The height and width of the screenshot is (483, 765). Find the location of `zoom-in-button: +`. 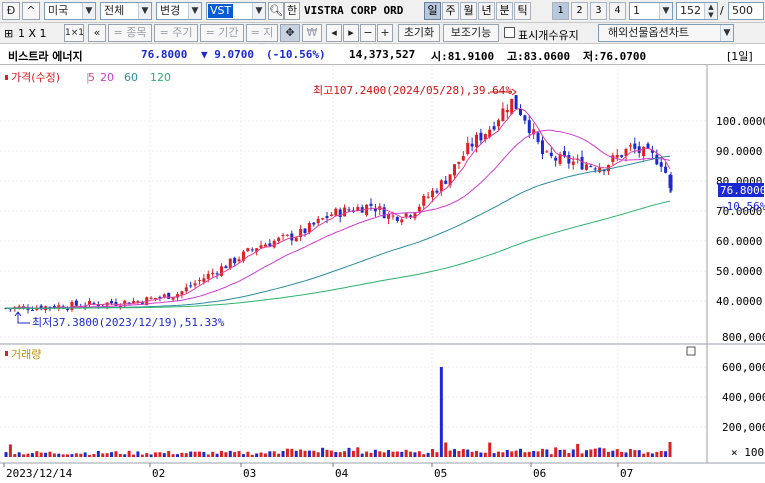

zoom-in-button: + is located at coordinates (385, 33).